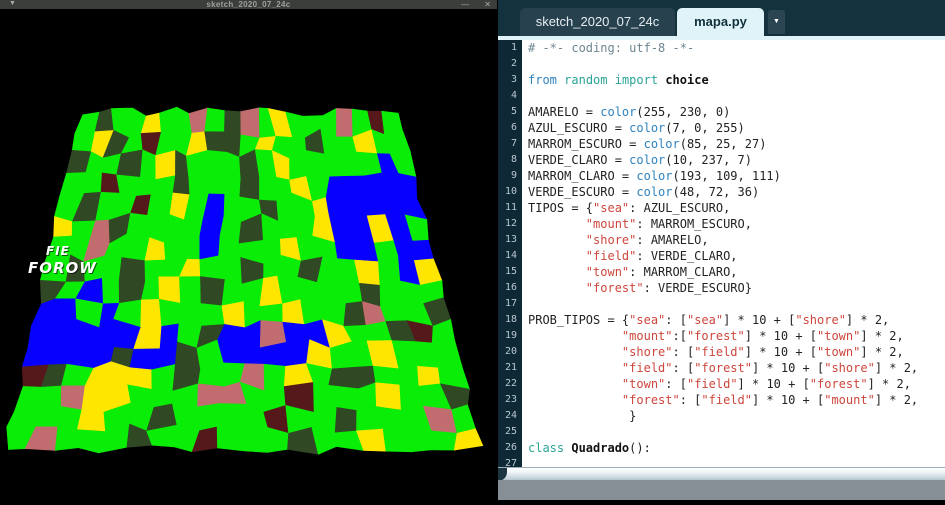  Describe the element at coordinates (654, 176) in the screenshot. I see `code-line: MARROM_CLARO = color(193, 109, 111)` at that location.